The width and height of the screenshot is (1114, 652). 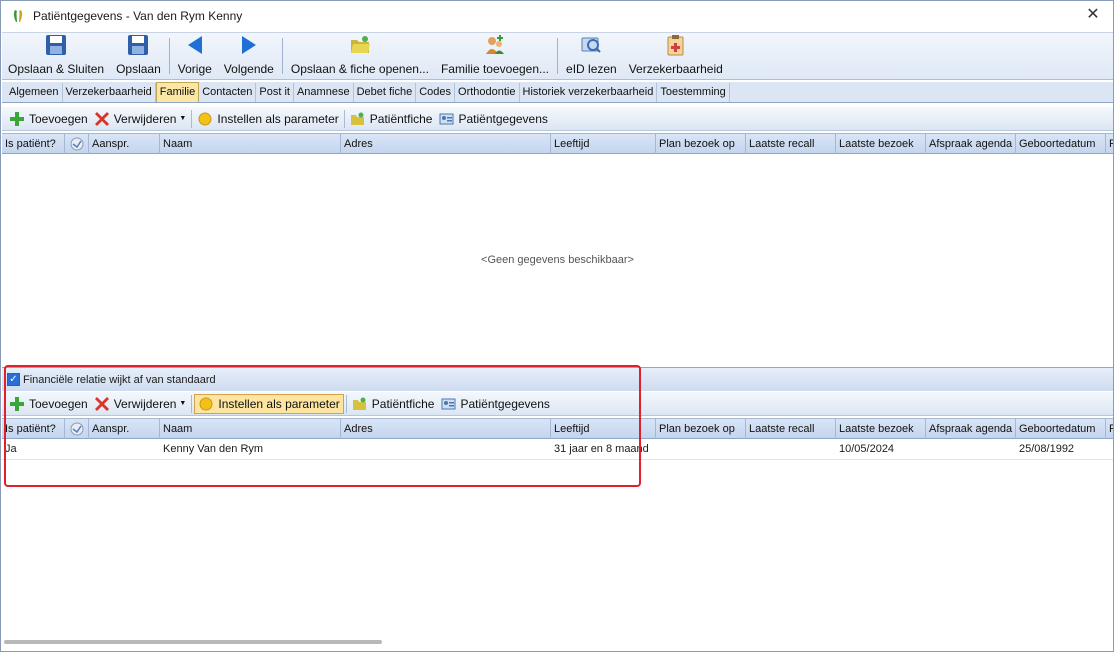 I want to click on app-icon, so click(x=18, y=16).